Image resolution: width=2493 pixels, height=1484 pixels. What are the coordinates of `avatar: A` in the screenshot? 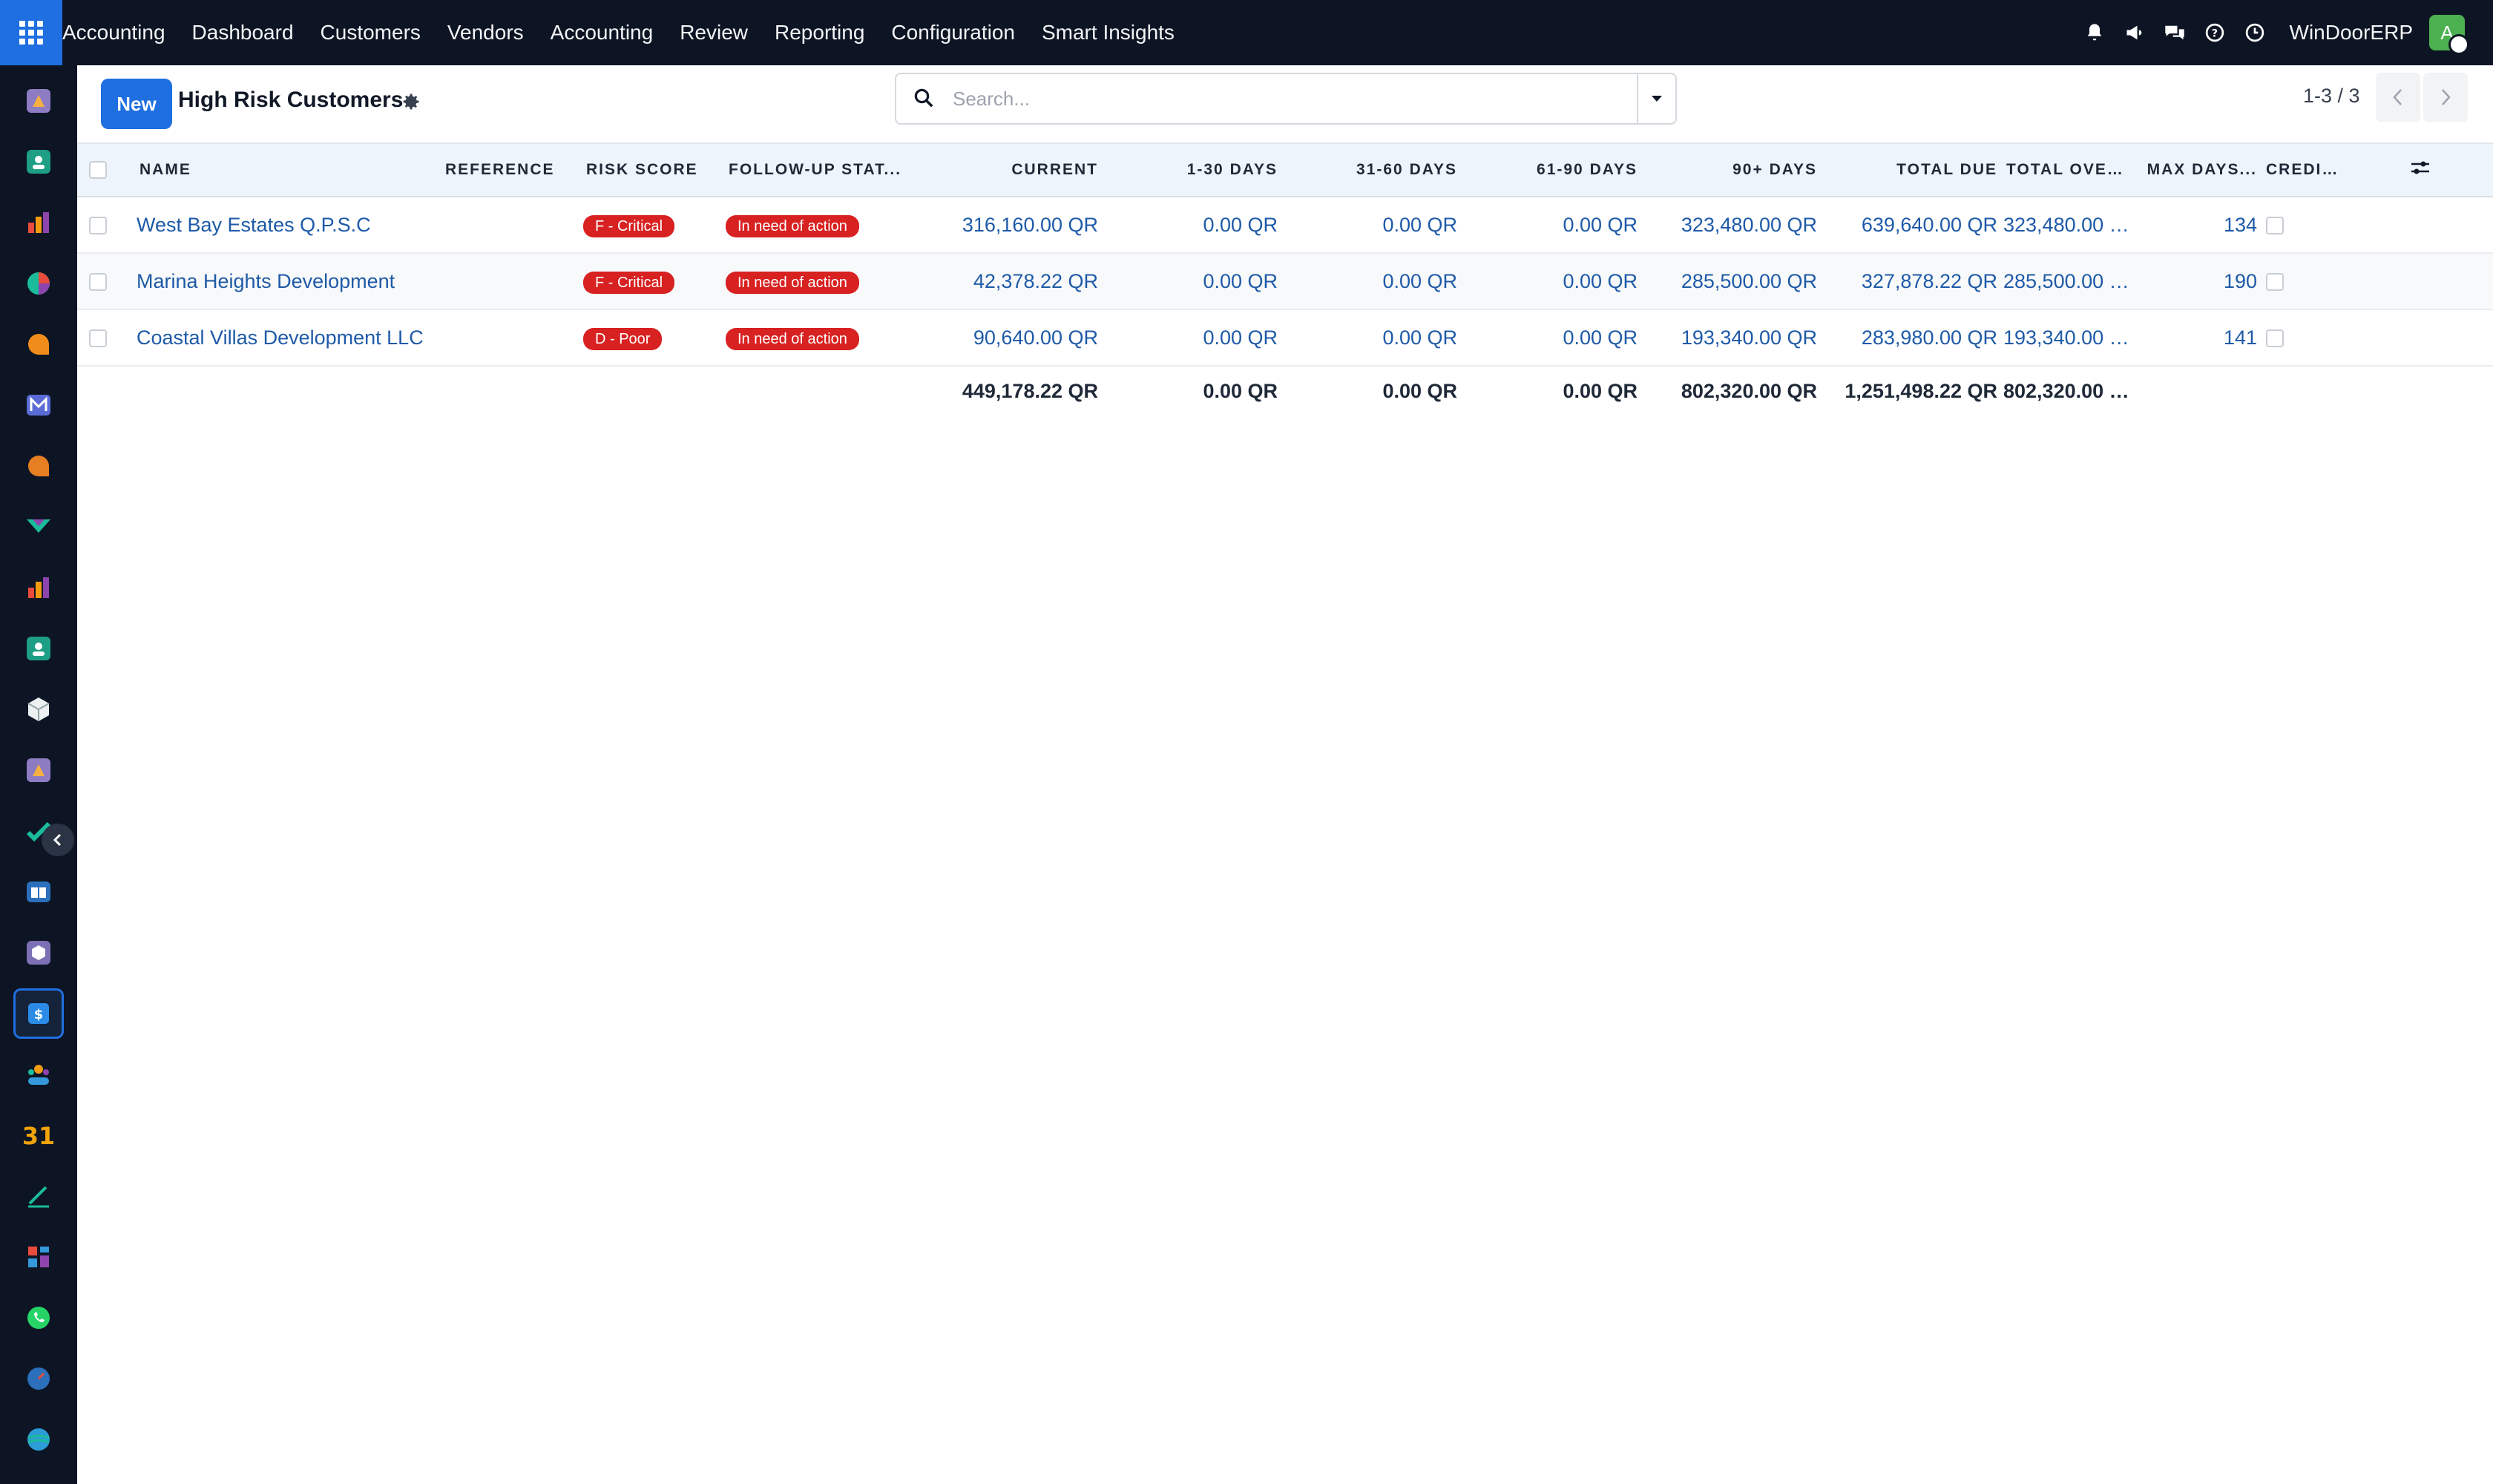 It's located at (2449, 35).